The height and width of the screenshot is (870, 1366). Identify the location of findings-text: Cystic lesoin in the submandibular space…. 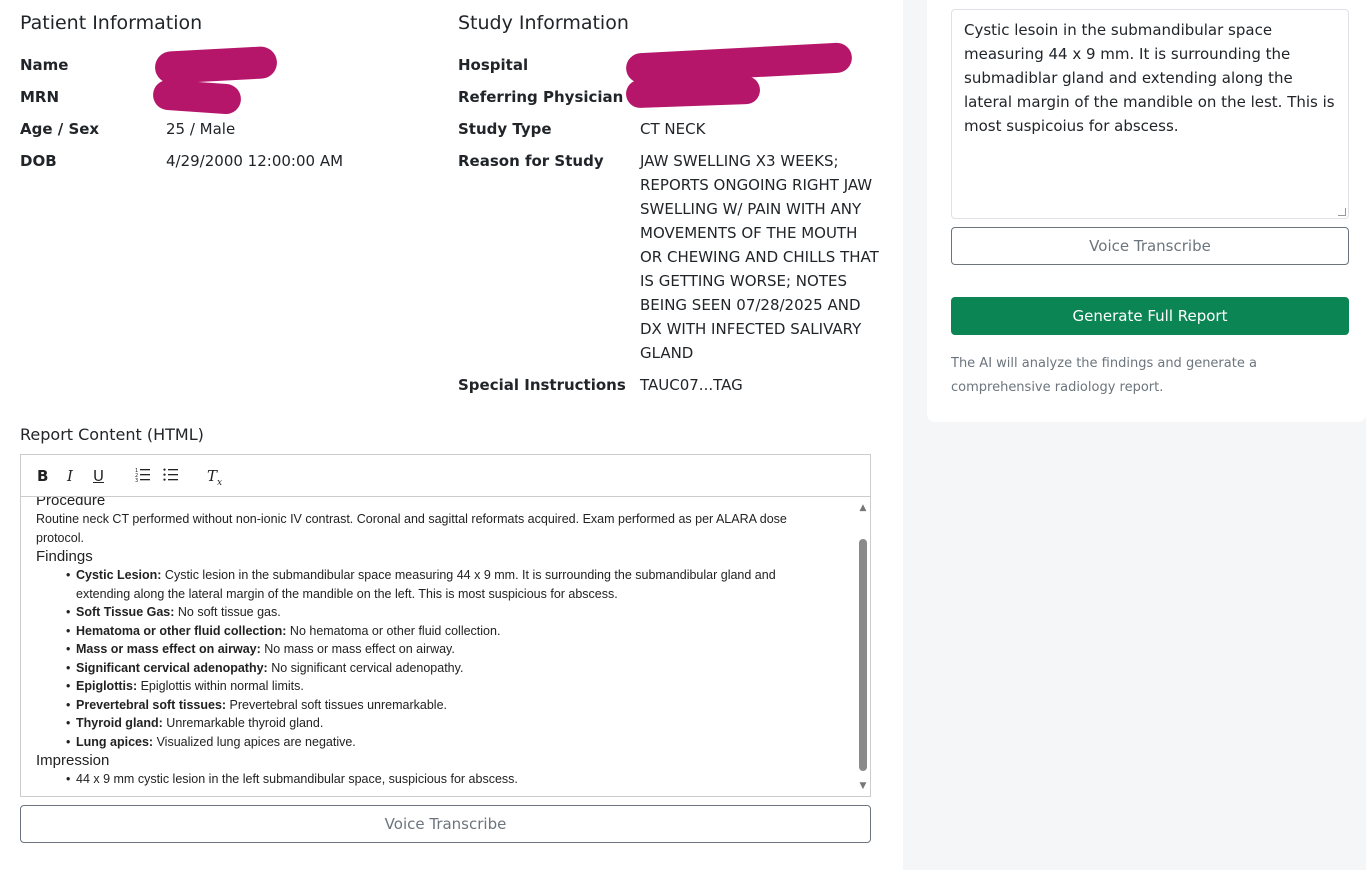
(1149, 78).